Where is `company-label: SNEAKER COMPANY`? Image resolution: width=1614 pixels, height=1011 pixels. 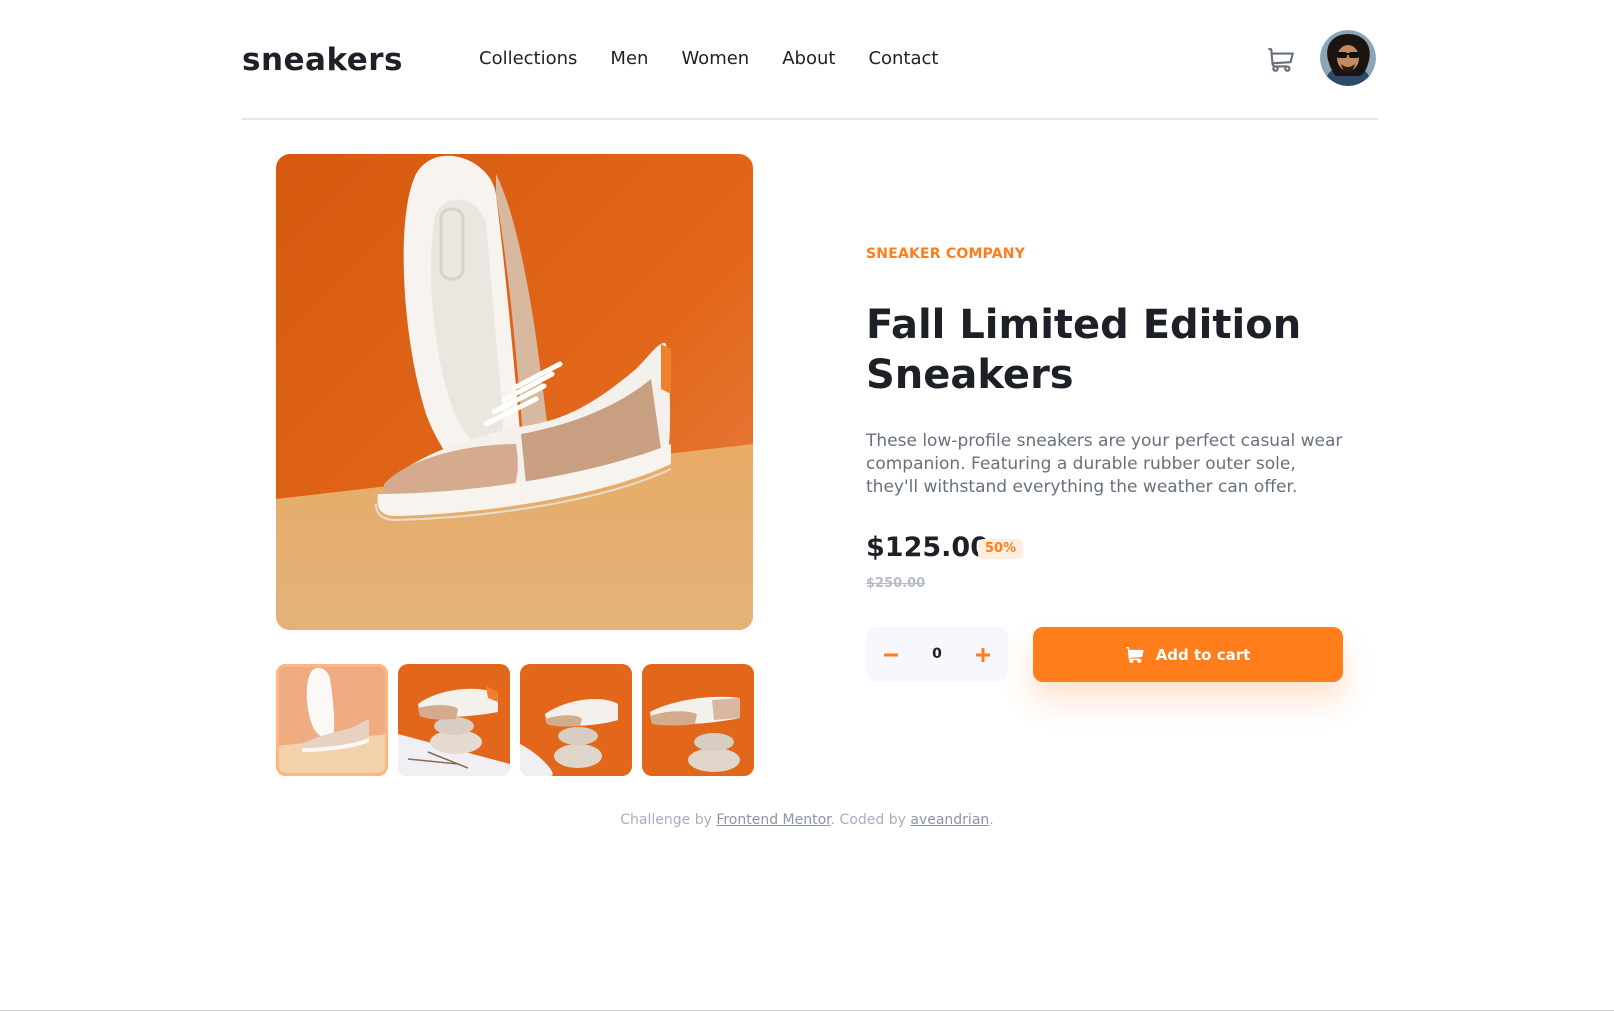 company-label: SNEAKER COMPANY is located at coordinates (946, 254).